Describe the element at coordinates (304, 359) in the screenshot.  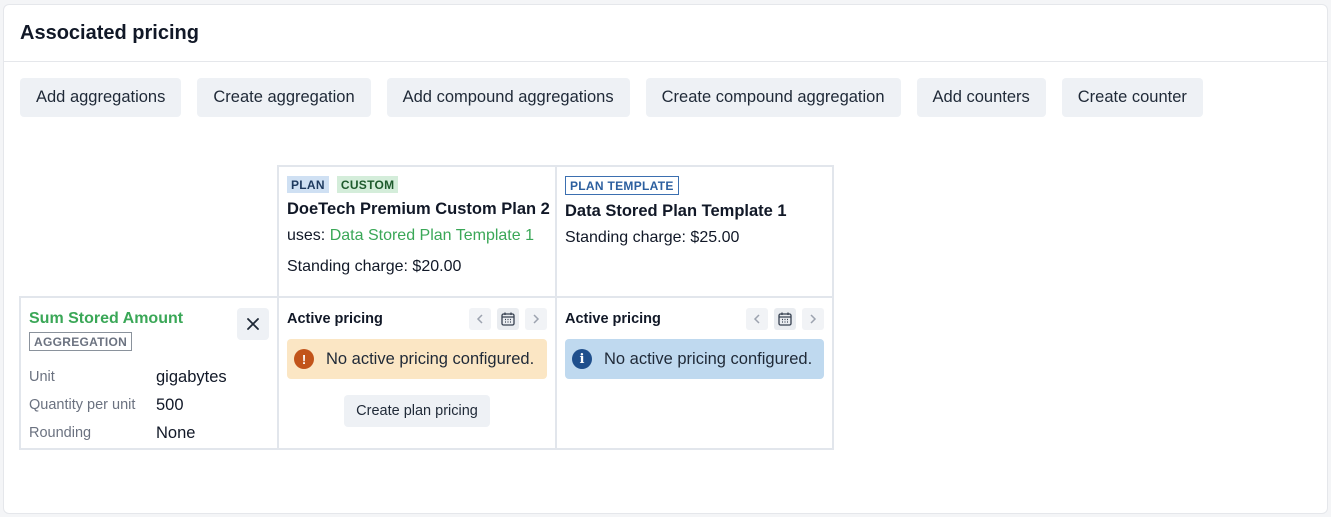
I see `warning-icon: !` at that location.